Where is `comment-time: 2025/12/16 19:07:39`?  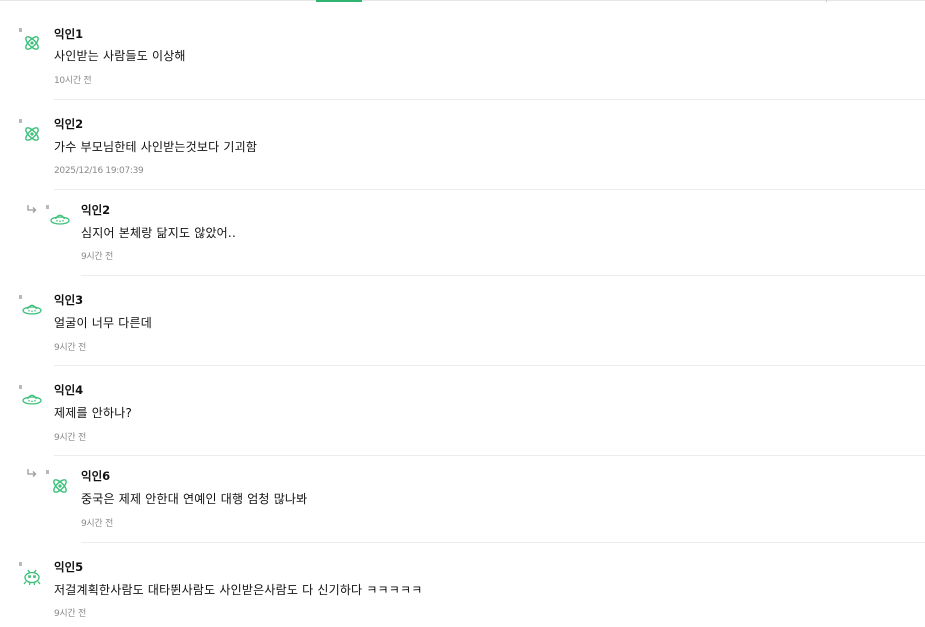 comment-time: 2025/12/16 19:07:39 is located at coordinates (99, 171).